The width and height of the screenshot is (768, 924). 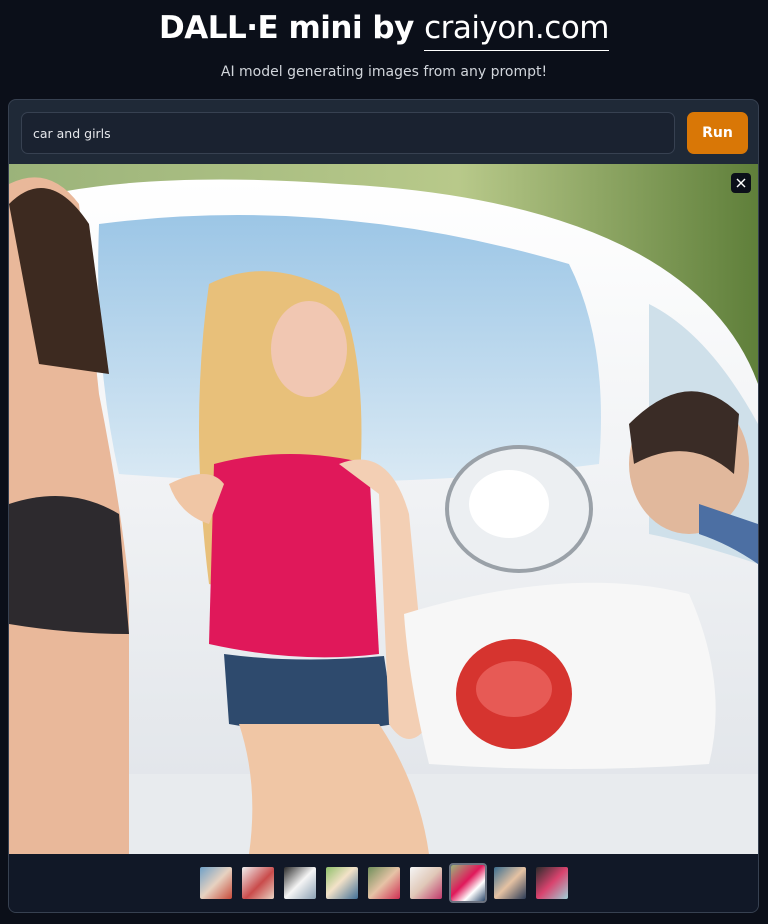 I want to click on page-title: DALL·E mini by craiyon.com, so click(x=384, y=30).